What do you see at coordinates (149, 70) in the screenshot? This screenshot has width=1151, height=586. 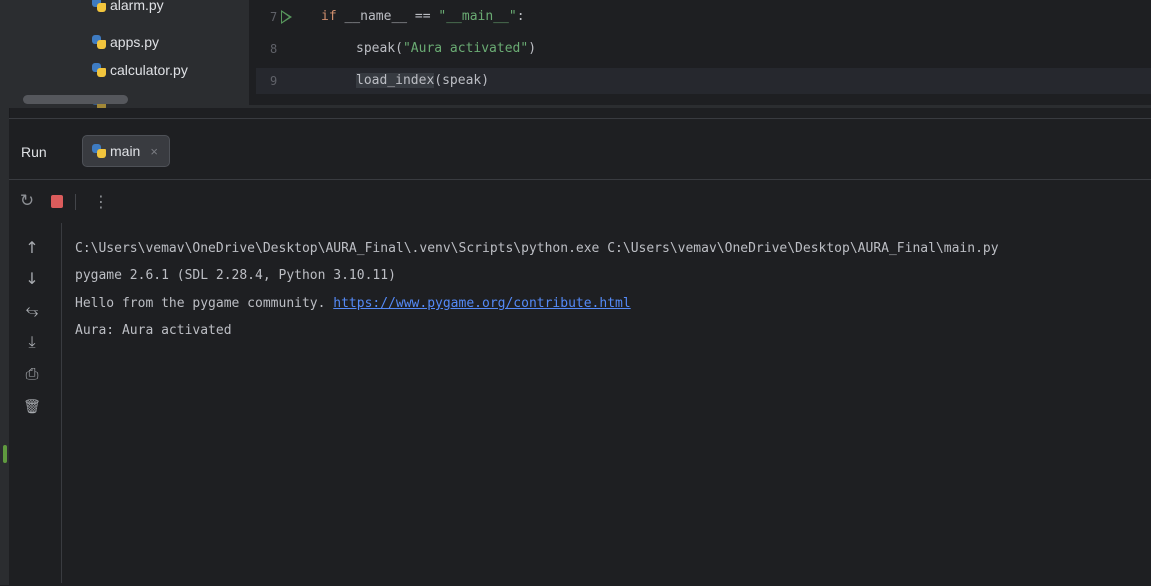 I see `file-name: calculator.py` at bounding box center [149, 70].